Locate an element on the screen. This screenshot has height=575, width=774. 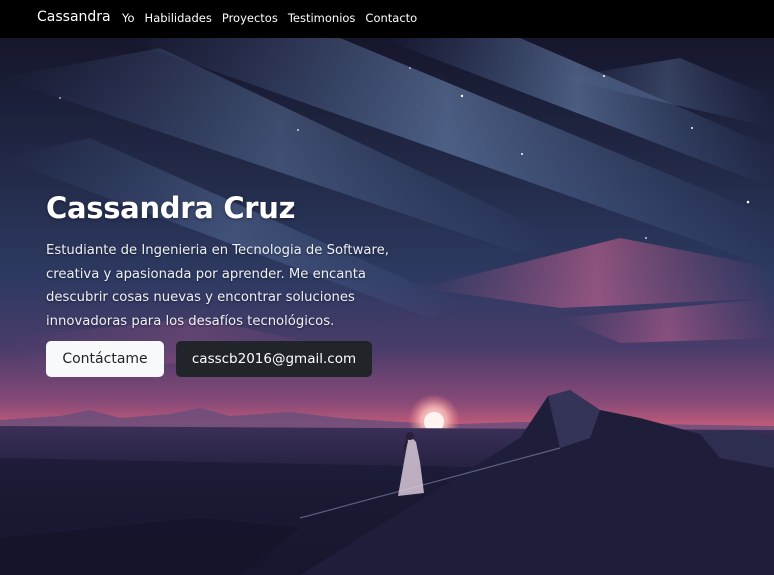
contact-button: Contáctame is located at coordinates (105, 359).